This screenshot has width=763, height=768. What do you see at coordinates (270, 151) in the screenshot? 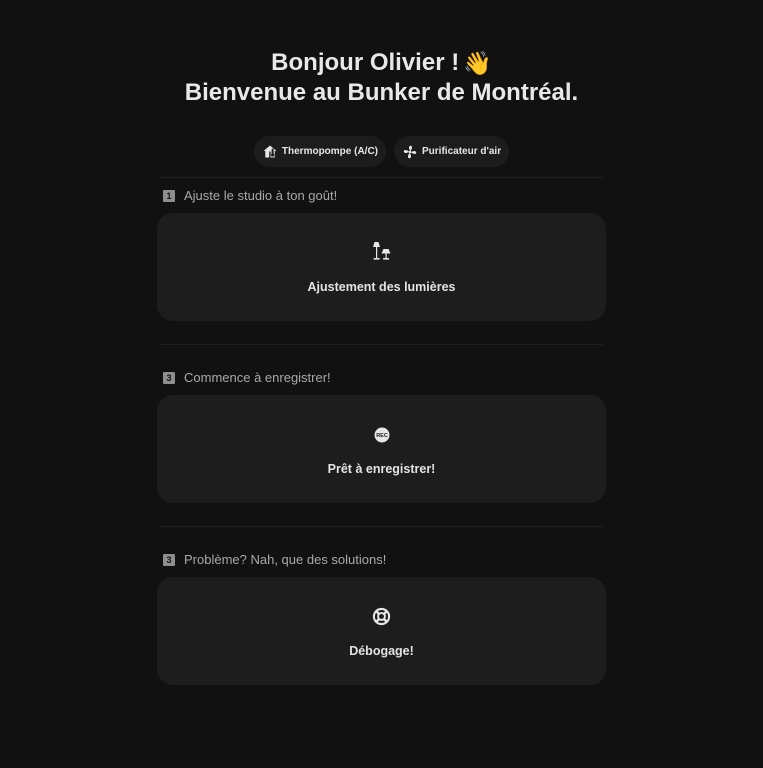
I see `home-thermostat-icon` at bounding box center [270, 151].